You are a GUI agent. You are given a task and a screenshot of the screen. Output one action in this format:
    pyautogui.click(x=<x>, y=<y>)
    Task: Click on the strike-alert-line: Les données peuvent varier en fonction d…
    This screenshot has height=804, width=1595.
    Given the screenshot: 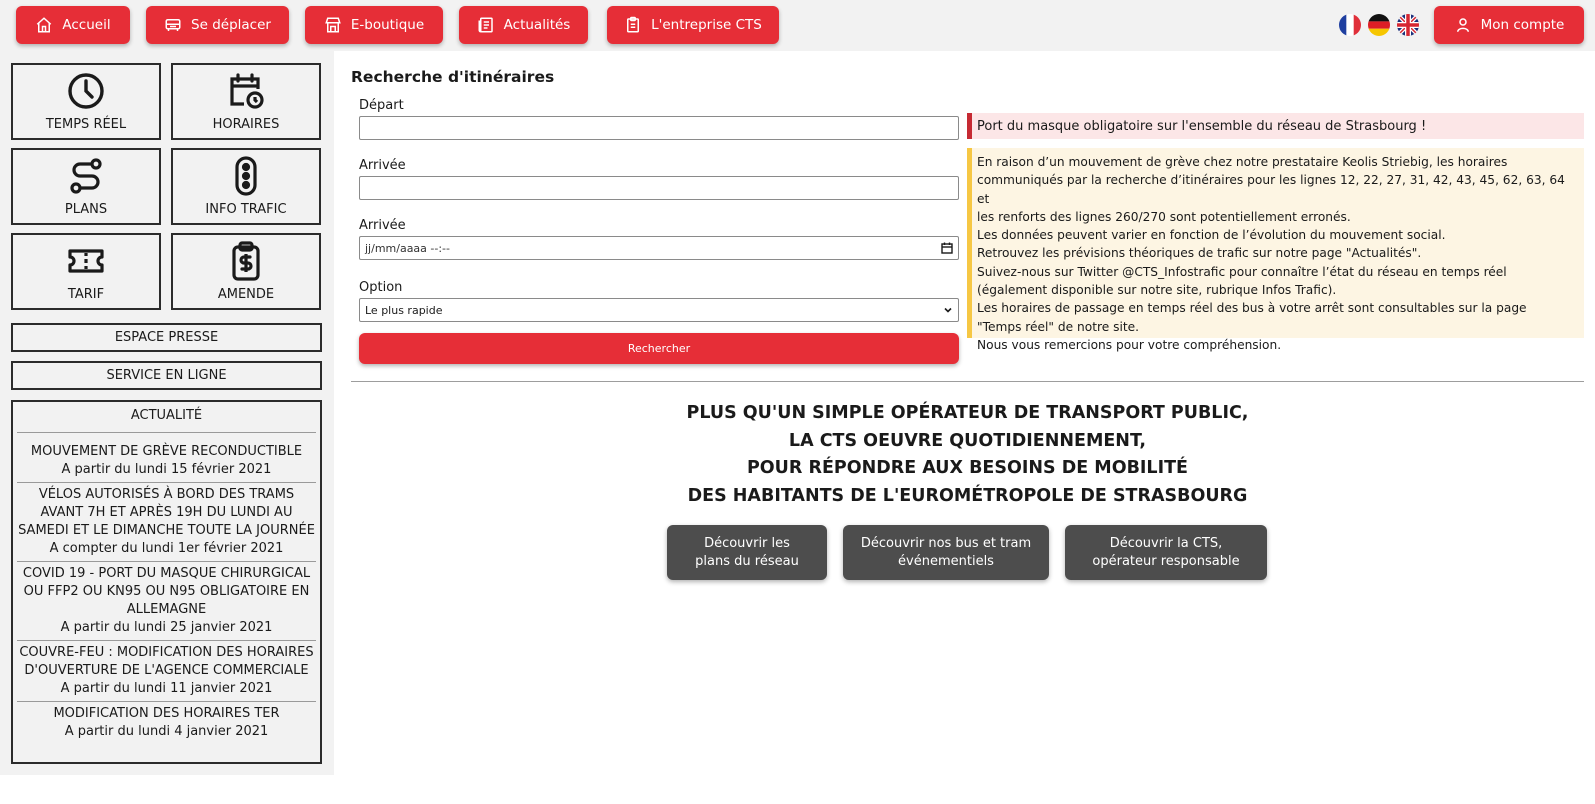 What is the action you would take?
    pyautogui.click(x=1211, y=235)
    